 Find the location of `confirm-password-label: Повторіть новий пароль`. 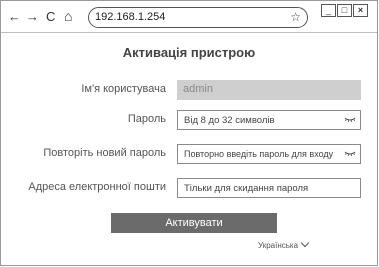

confirm-password-label: Повторіть новий пароль is located at coordinates (104, 153).